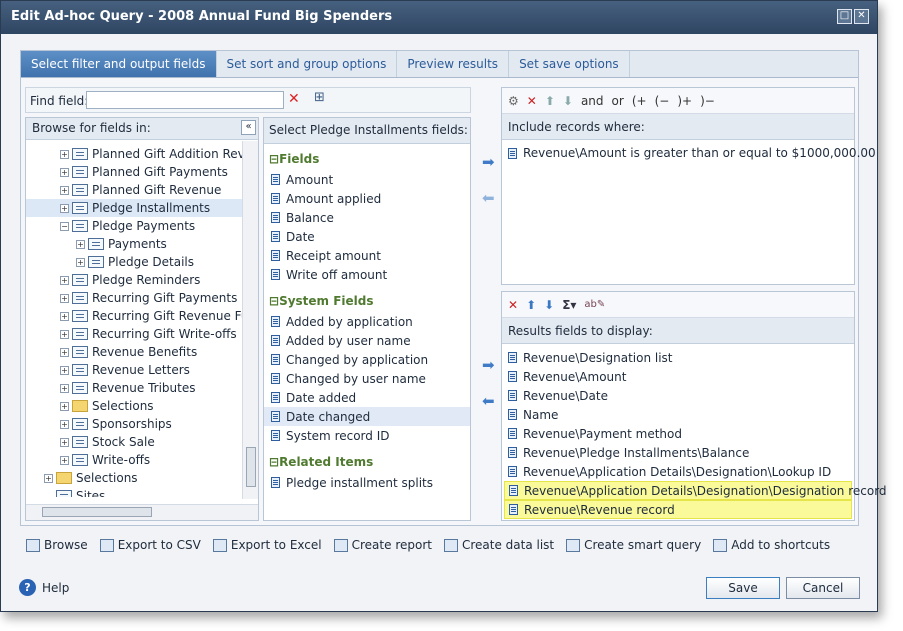 The height and width of the screenshot is (631, 903). Describe the element at coordinates (134, 262) in the screenshot. I see `tree-node: + Pledge Details` at that location.